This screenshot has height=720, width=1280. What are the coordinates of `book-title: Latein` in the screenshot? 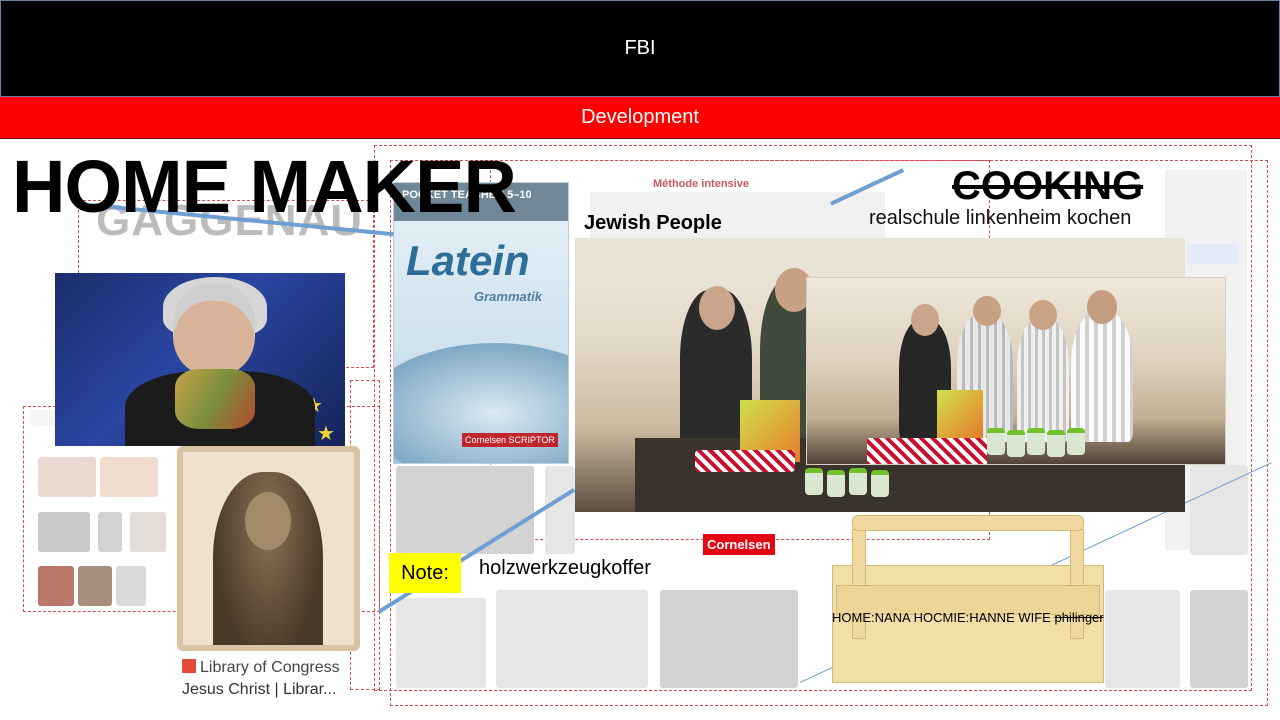 It's located at (468, 260).